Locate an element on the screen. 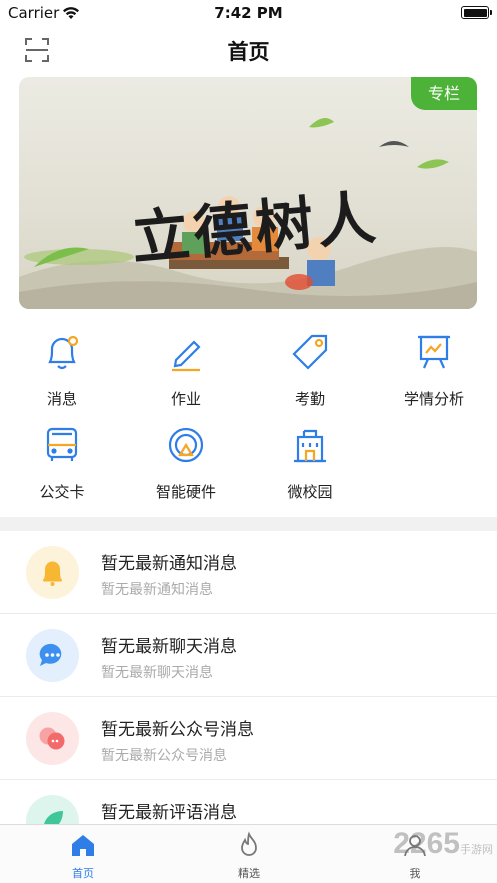 The width and height of the screenshot is (497, 883). list-item-official-account: 暂无最新公众号消息 暂无最新公众号消息 is located at coordinates (248, 738).